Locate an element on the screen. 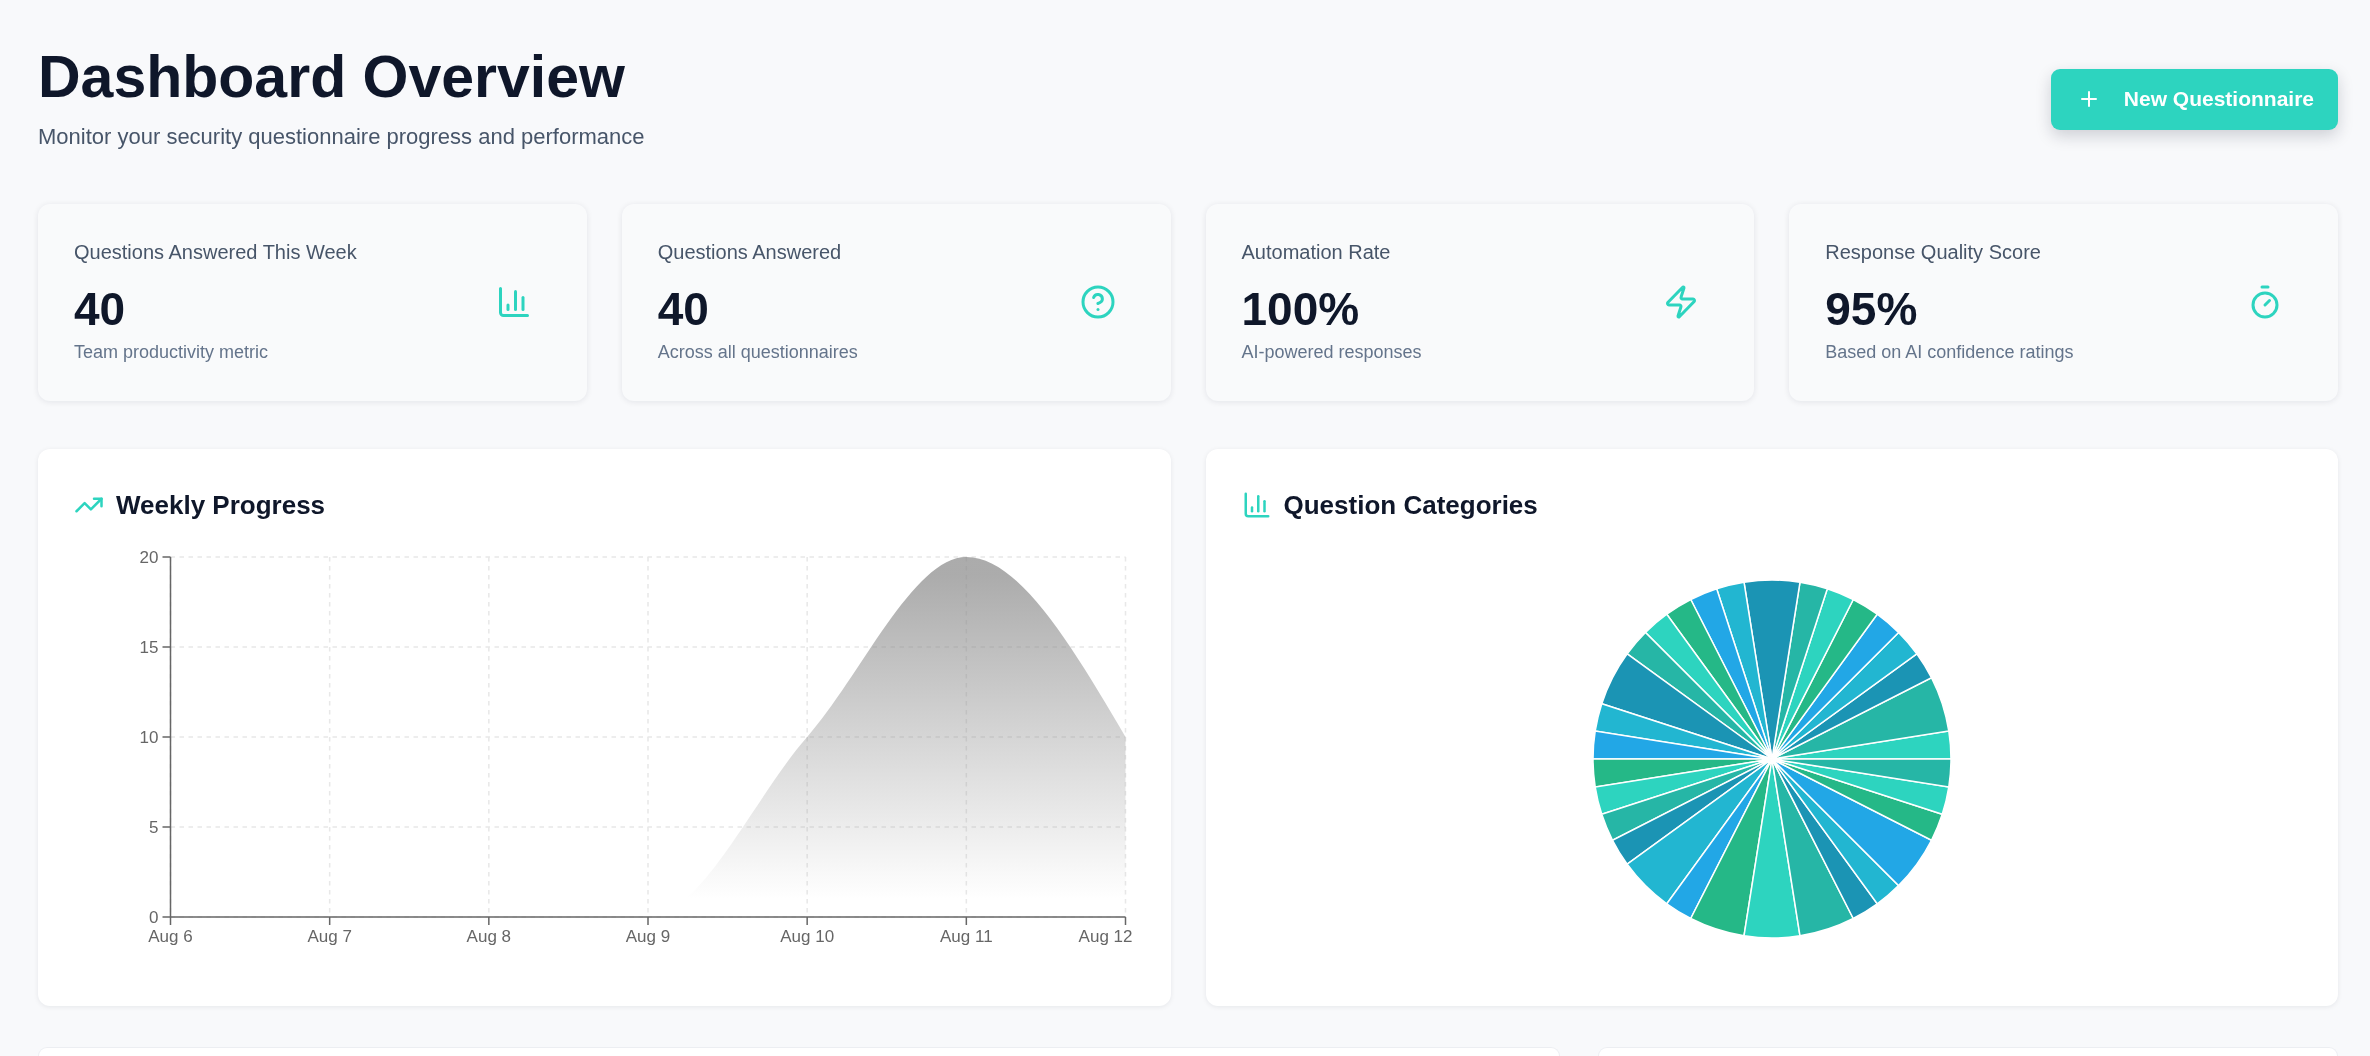 The image size is (2370, 1056). x-axis-label: Aug 11 is located at coordinates (966, 936).